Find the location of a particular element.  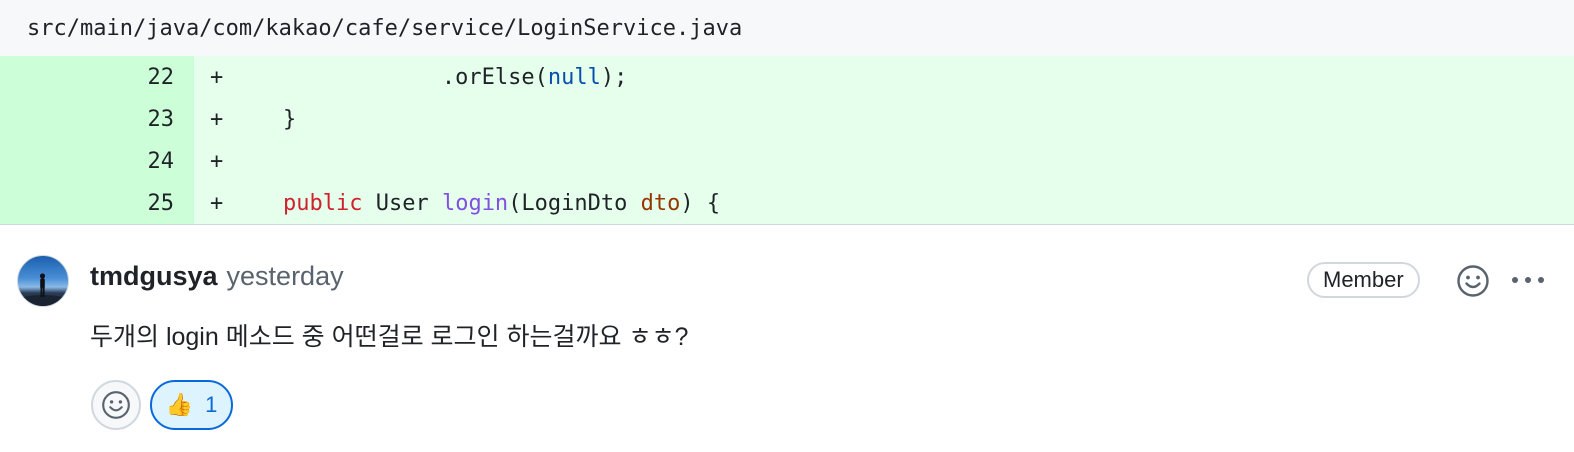

thumbs-up-reaction: 👍 1 is located at coordinates (191, 405).